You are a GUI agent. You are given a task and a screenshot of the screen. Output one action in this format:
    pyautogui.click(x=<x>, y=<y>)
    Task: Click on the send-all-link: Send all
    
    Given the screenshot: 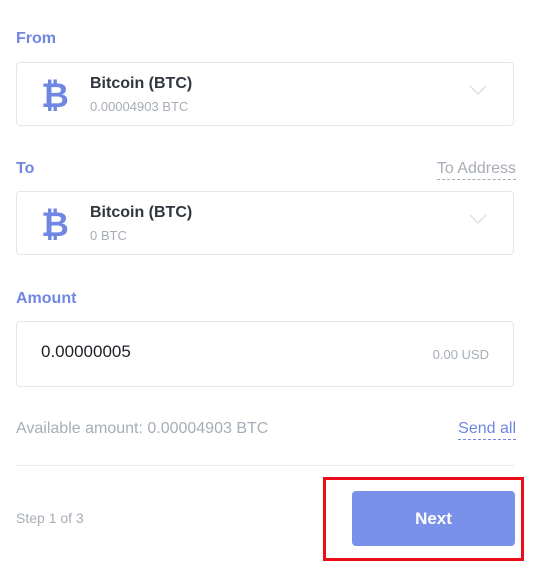 What is the action you would take?
    pyautogui.click(x=487, y=430)
    